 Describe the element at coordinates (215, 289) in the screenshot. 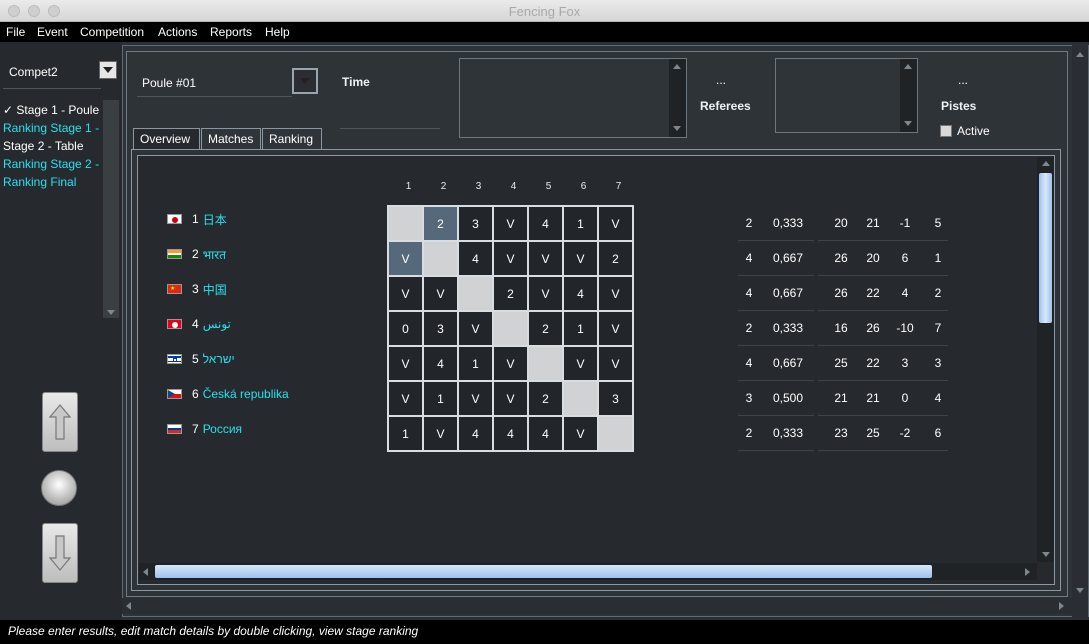

I see `fencer-name: 中国` at that location.